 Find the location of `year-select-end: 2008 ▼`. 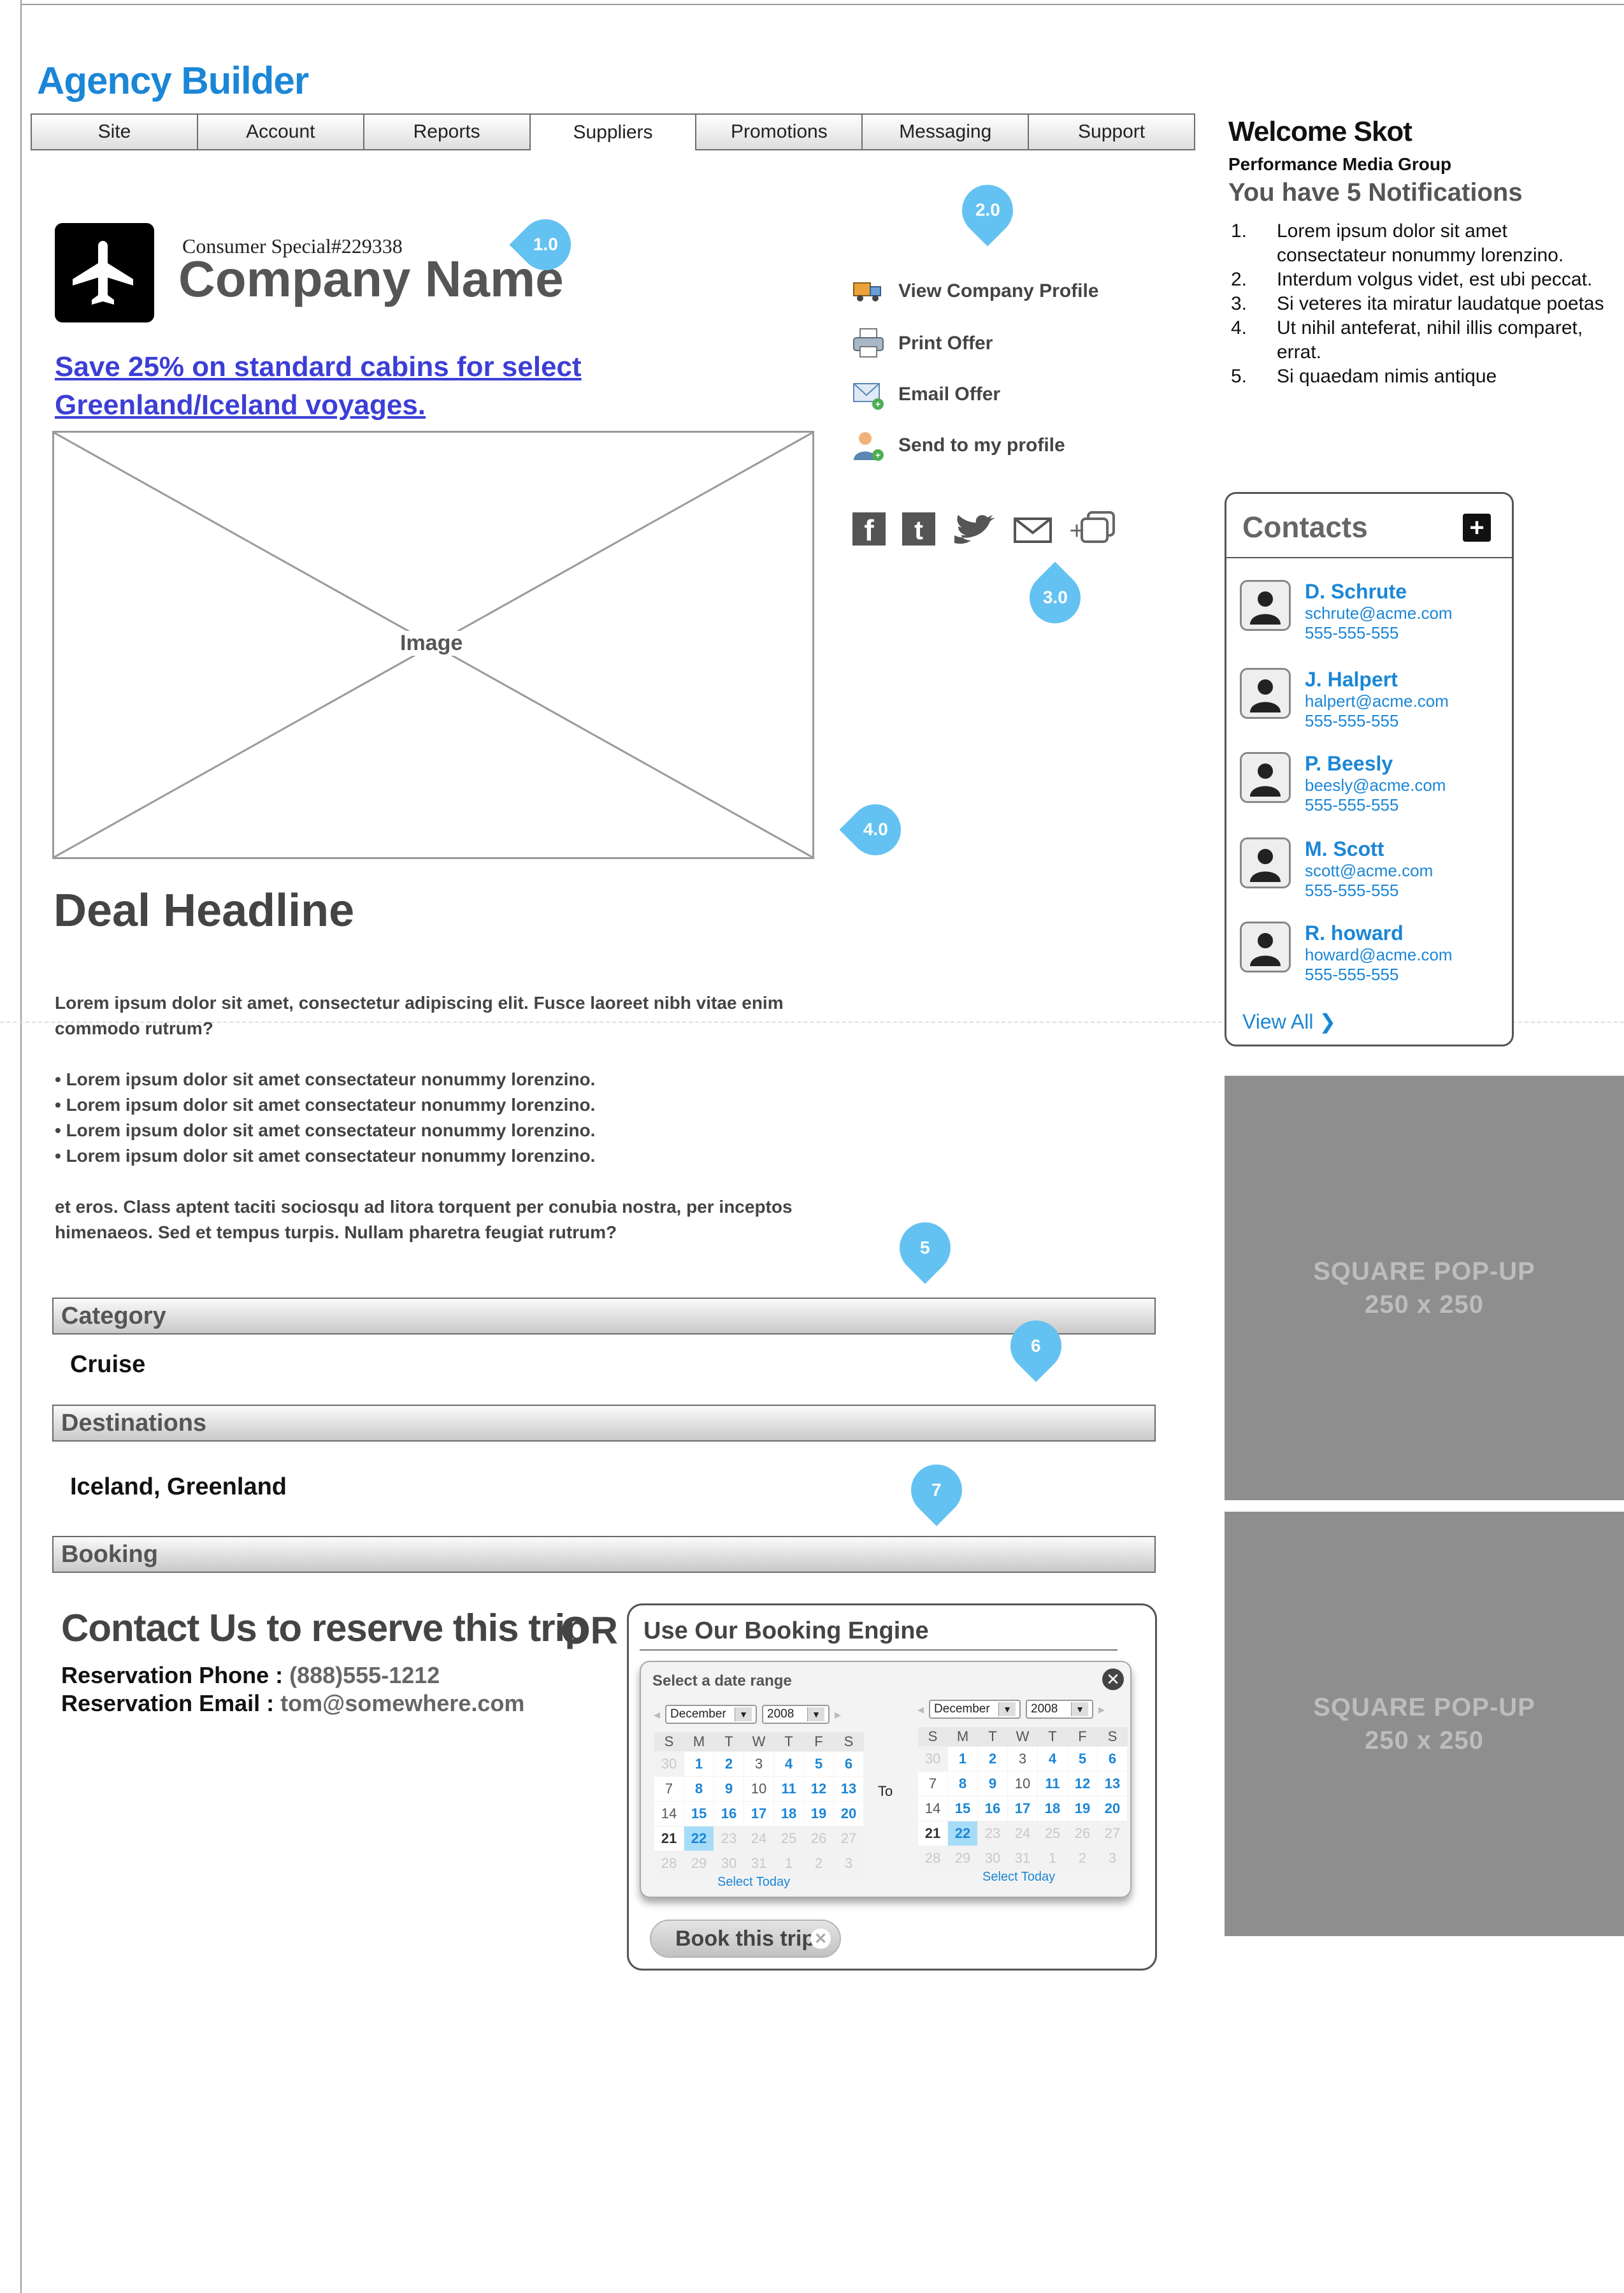

year-select-end: 2008 ▼ is located at coordinates (1060, 1709).